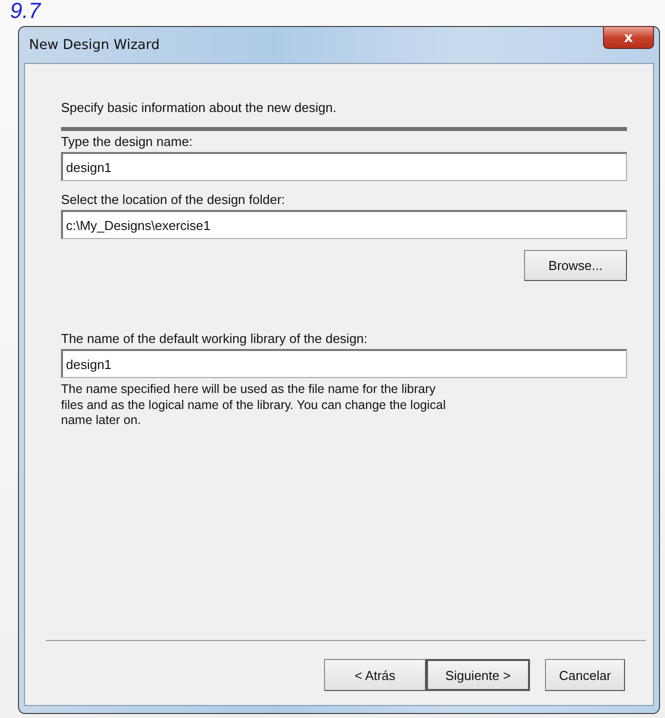  I want to click on help-text: The name specified here will be used as the file name for the library files and as the logical name of the library. You can change the logical name later on., so click(253, 405).